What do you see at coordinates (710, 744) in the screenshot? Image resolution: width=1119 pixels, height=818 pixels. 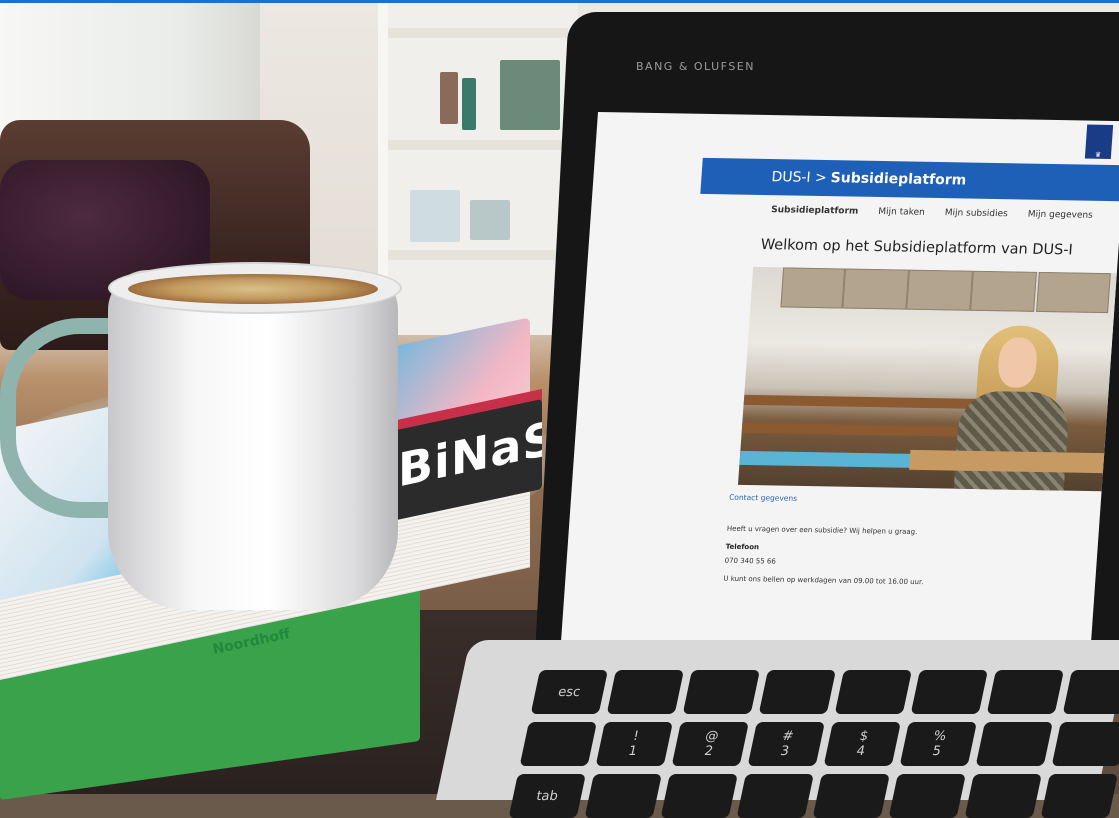 I see `keyboard-key: @ 2` at bounding box center [710, 744].